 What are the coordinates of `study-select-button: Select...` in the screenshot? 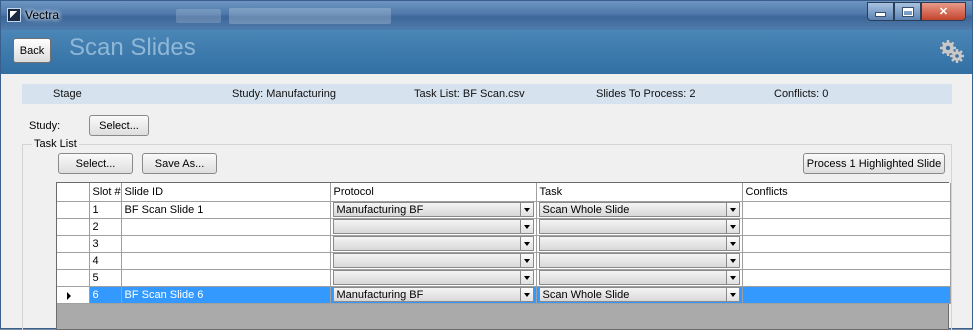 It's located at (119, 125).